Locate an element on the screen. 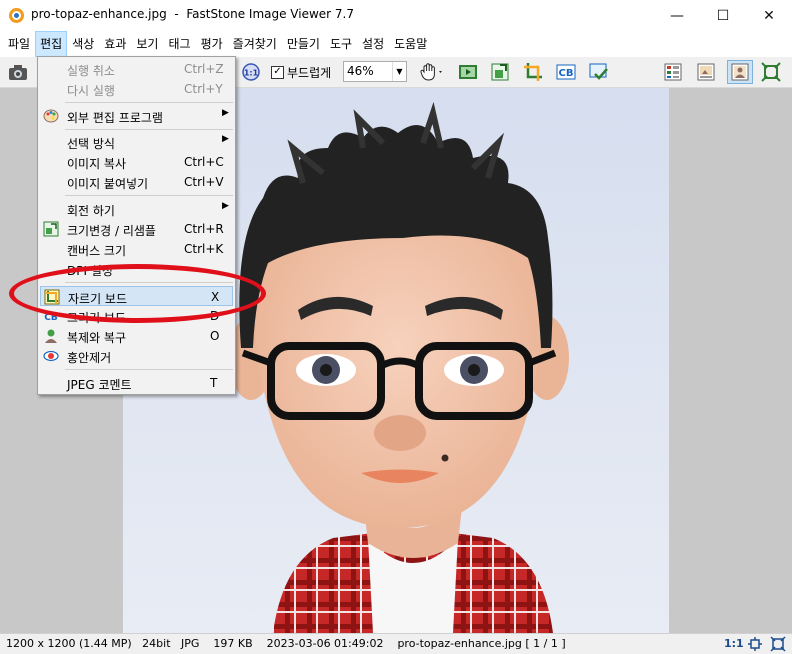  slideshow-icon is located at coordinates (468, 72).